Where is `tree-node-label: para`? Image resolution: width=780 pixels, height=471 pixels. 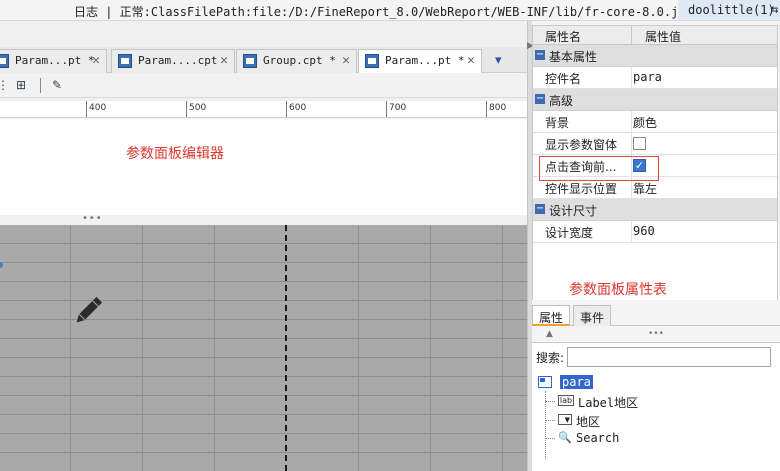
tree-node-label: para is located at coordinates (576, 382).